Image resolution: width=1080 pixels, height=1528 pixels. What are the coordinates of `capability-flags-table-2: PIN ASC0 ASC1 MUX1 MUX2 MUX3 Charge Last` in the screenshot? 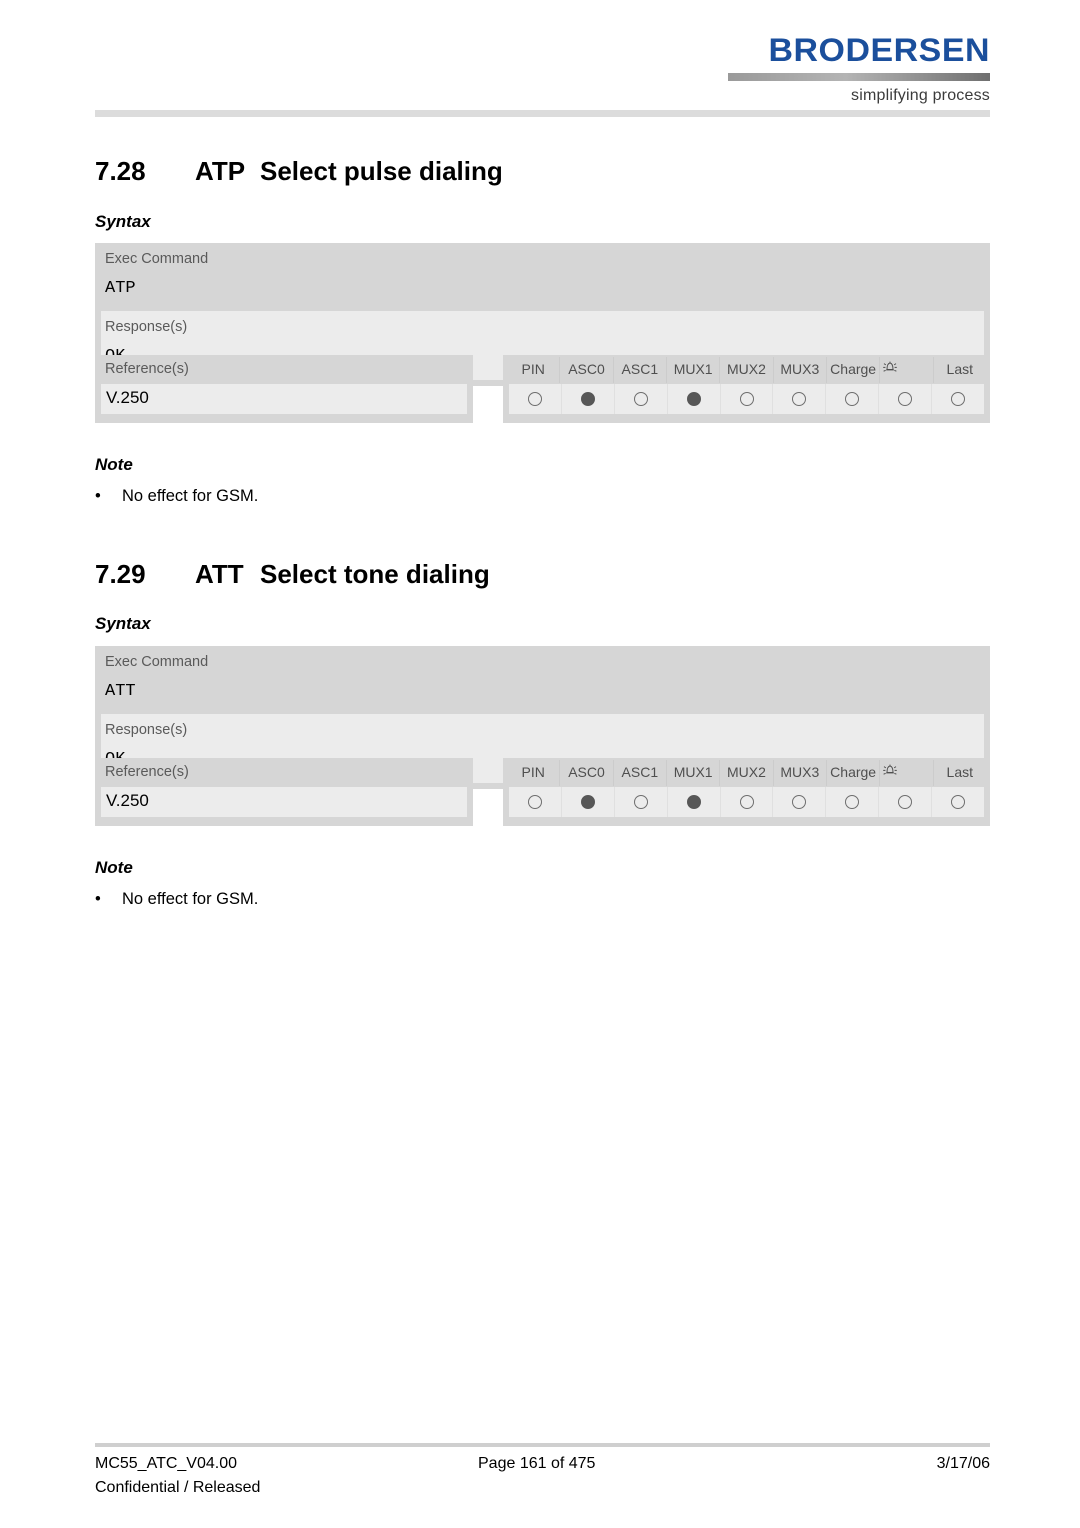 It's located at (746, 792).